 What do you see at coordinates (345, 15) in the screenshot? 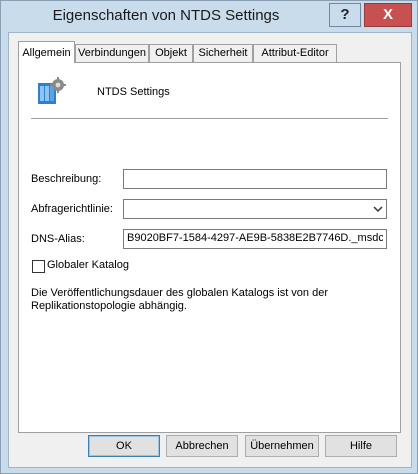
I see `help-title-button: ?` at bounding box center [345, 15].